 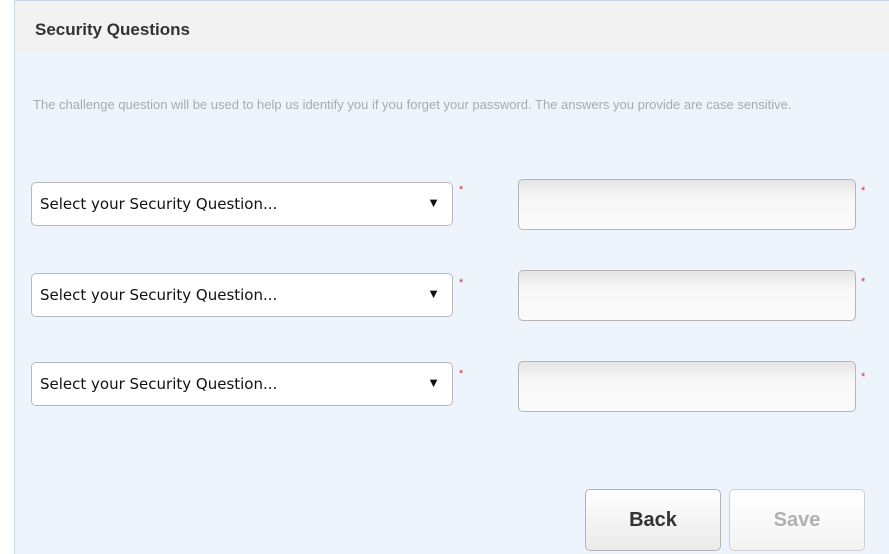 I want to click on panel-title: Security Questions, so click(x=112, y=29).